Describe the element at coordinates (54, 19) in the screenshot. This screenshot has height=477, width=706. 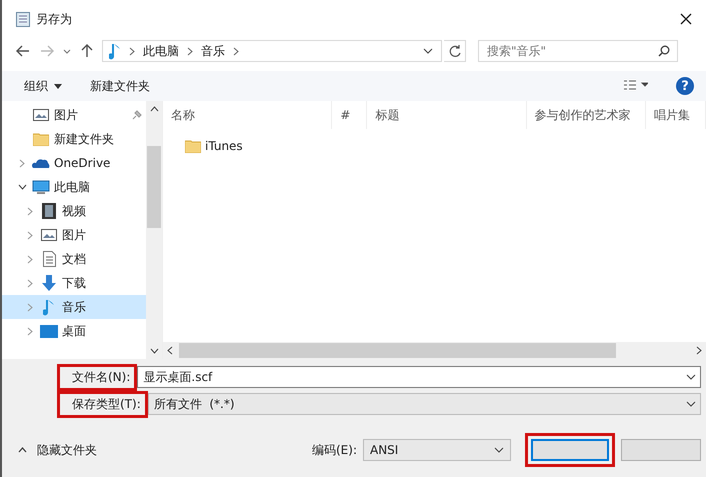
I see `window-title: 另存为` at that location.